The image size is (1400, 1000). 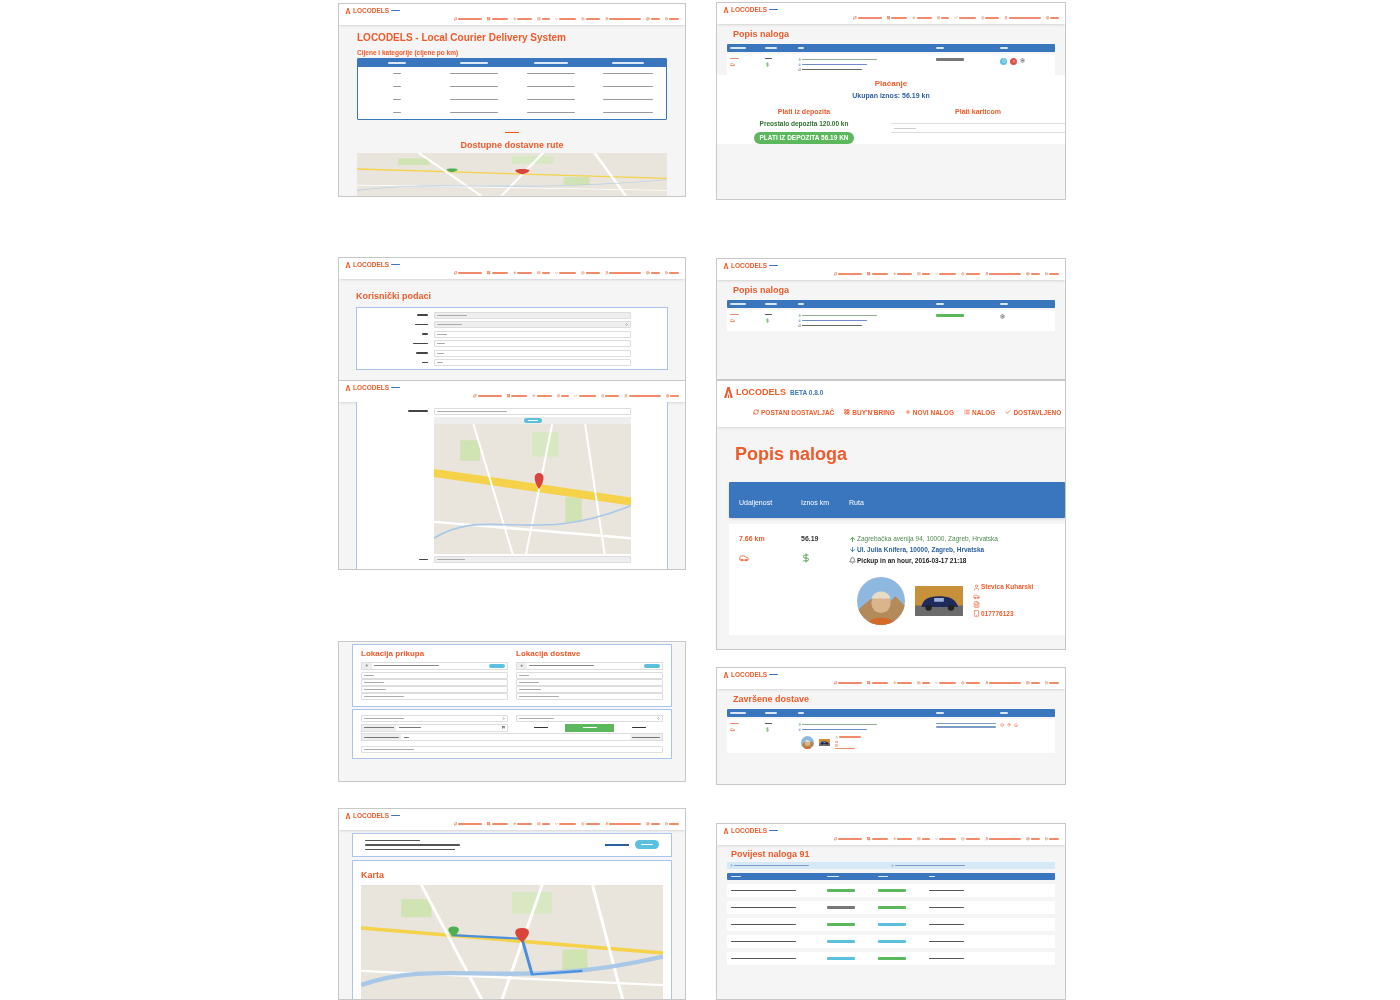 I want to click on delete-button, so click(x=1014, y=61).